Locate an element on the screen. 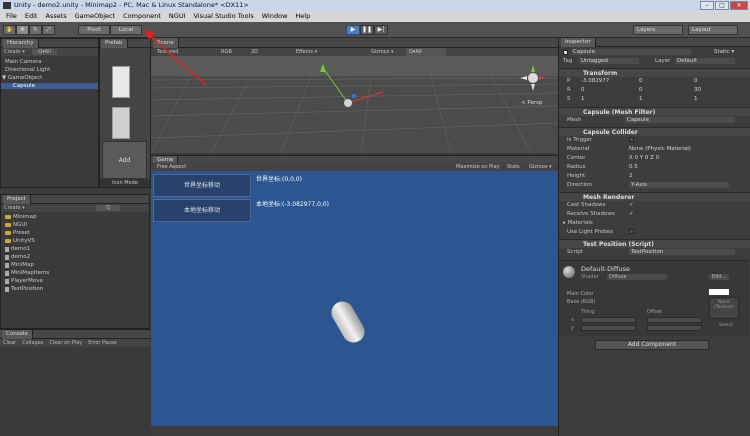 The height and width of the screenshot is (436, 750). tag-dropdown: Untagged is located at coordinates (609, 61).